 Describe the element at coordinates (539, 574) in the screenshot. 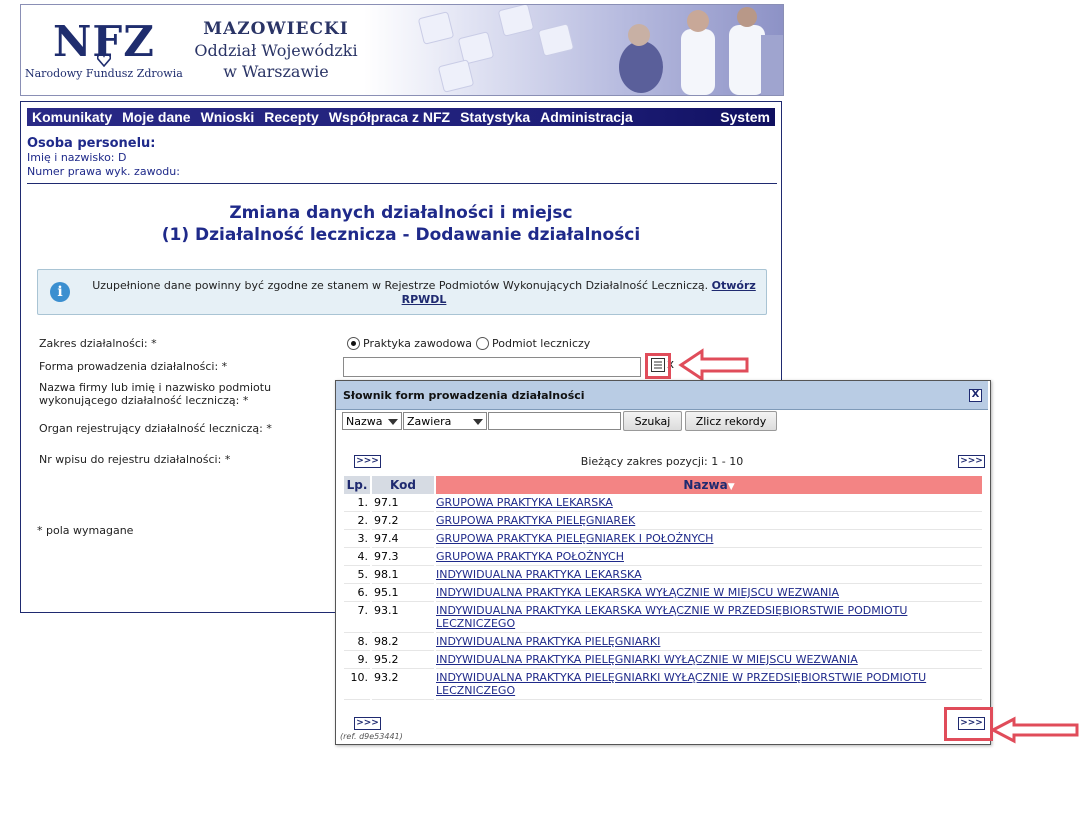

I see `row-nazwa-link: INDYWIDUALNA PRAKTYKA LEKARSKA` at that location.